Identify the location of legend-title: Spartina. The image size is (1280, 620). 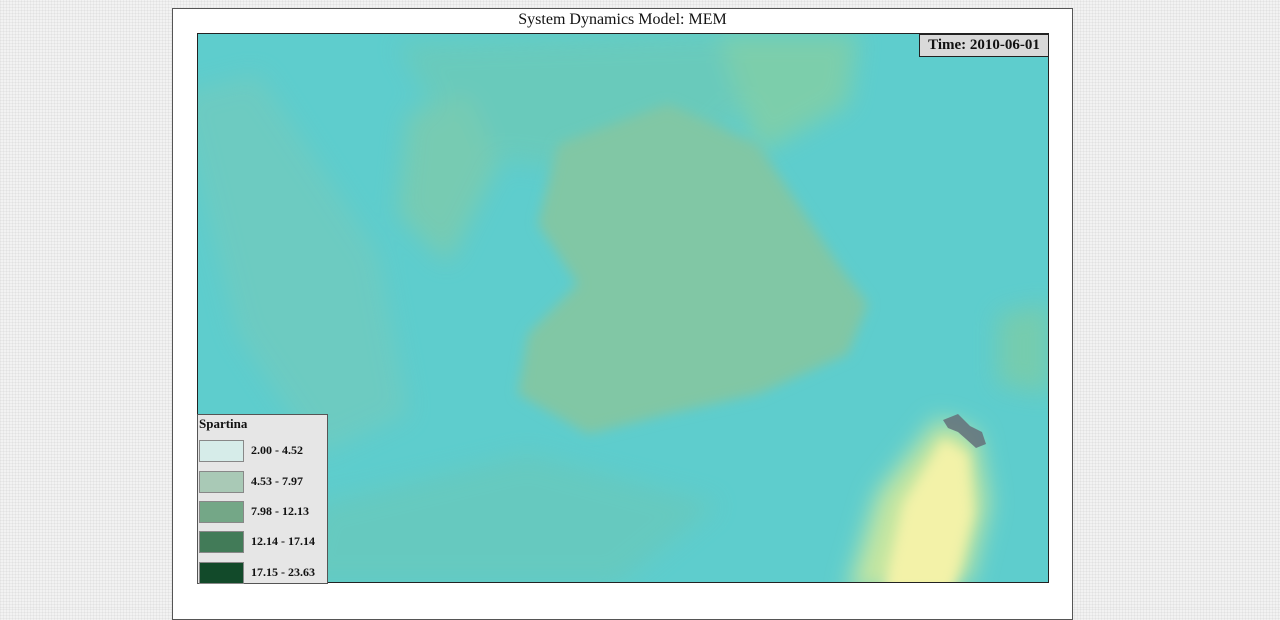
(223, 423).